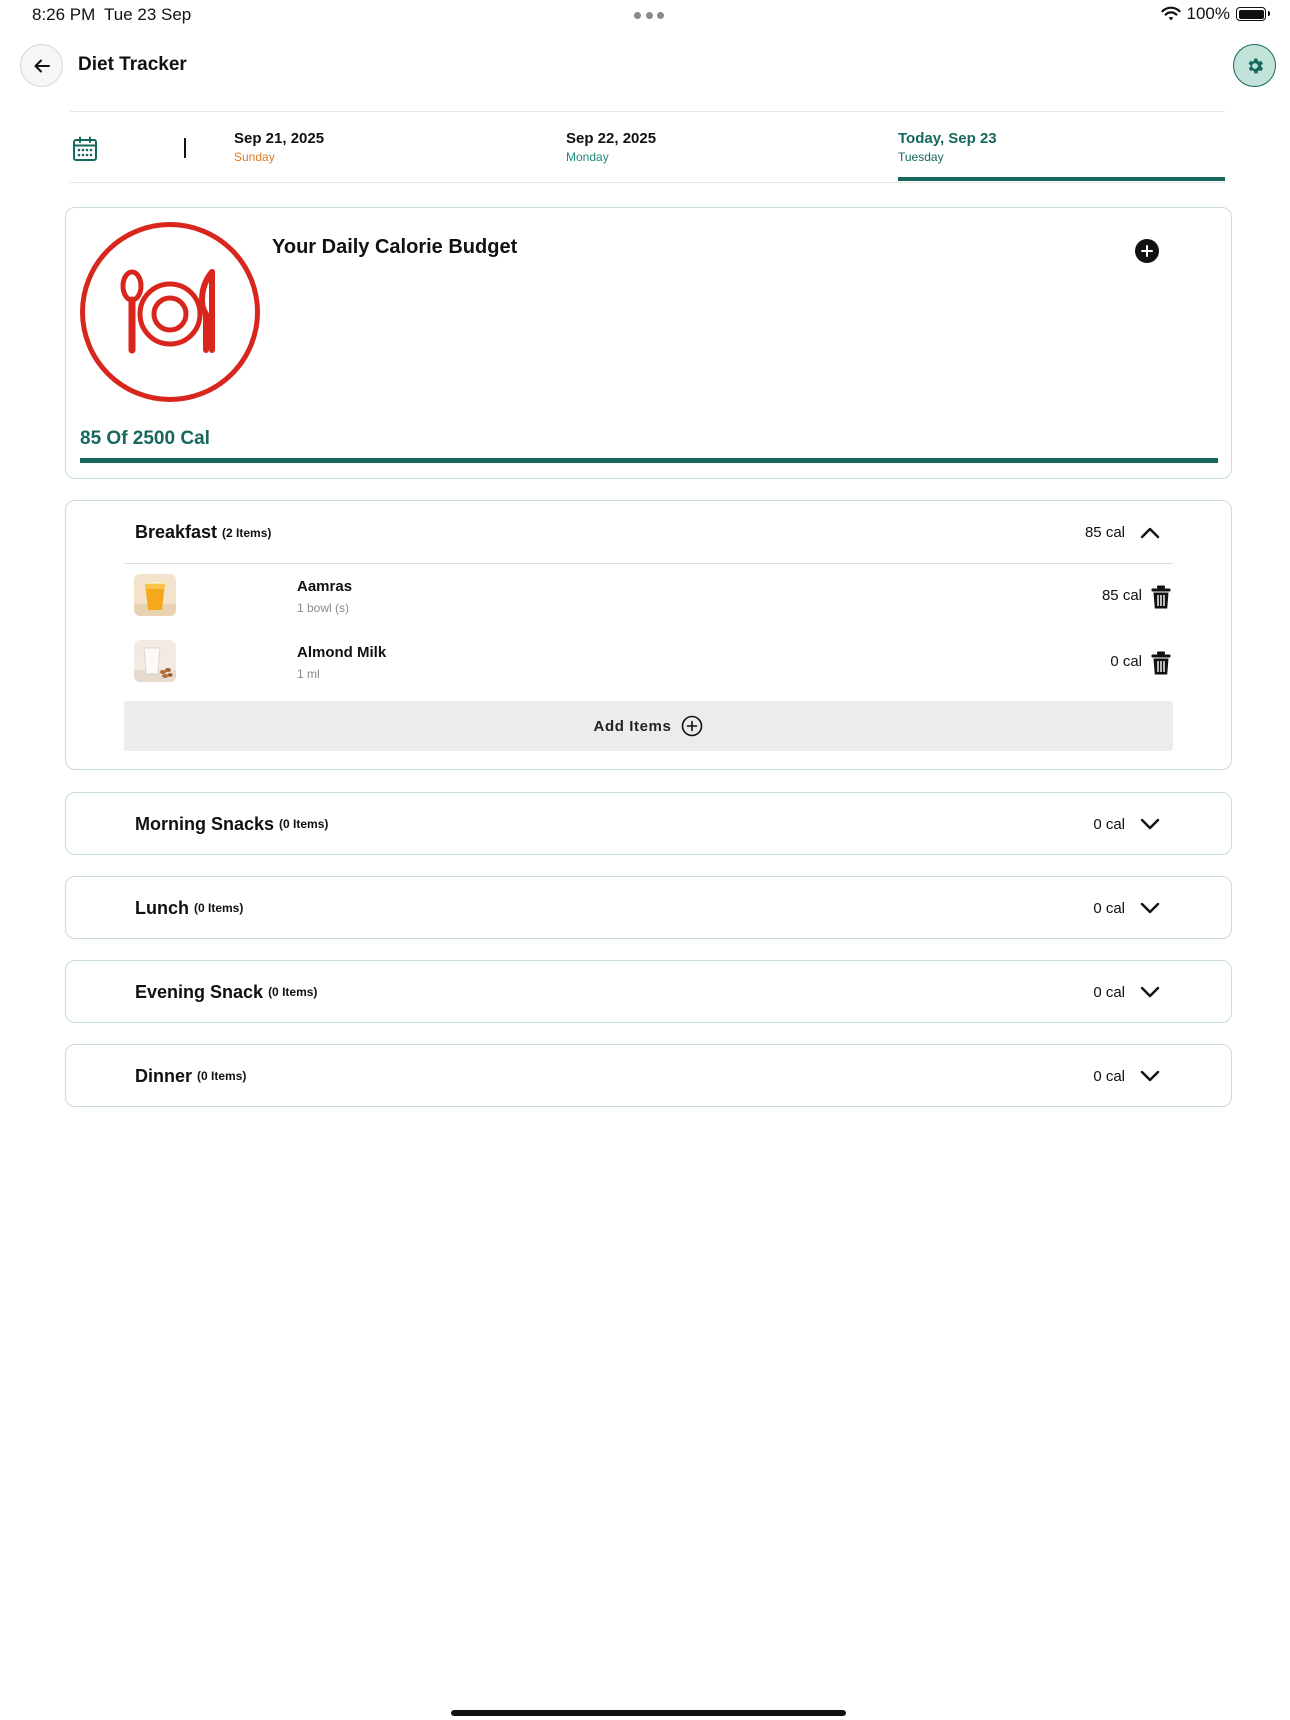 This screenshot has height=1720, width=1290. What do you see at coordinates (648, 563) in the screenshot?
I see `divider` at bounding box center [648, 563].